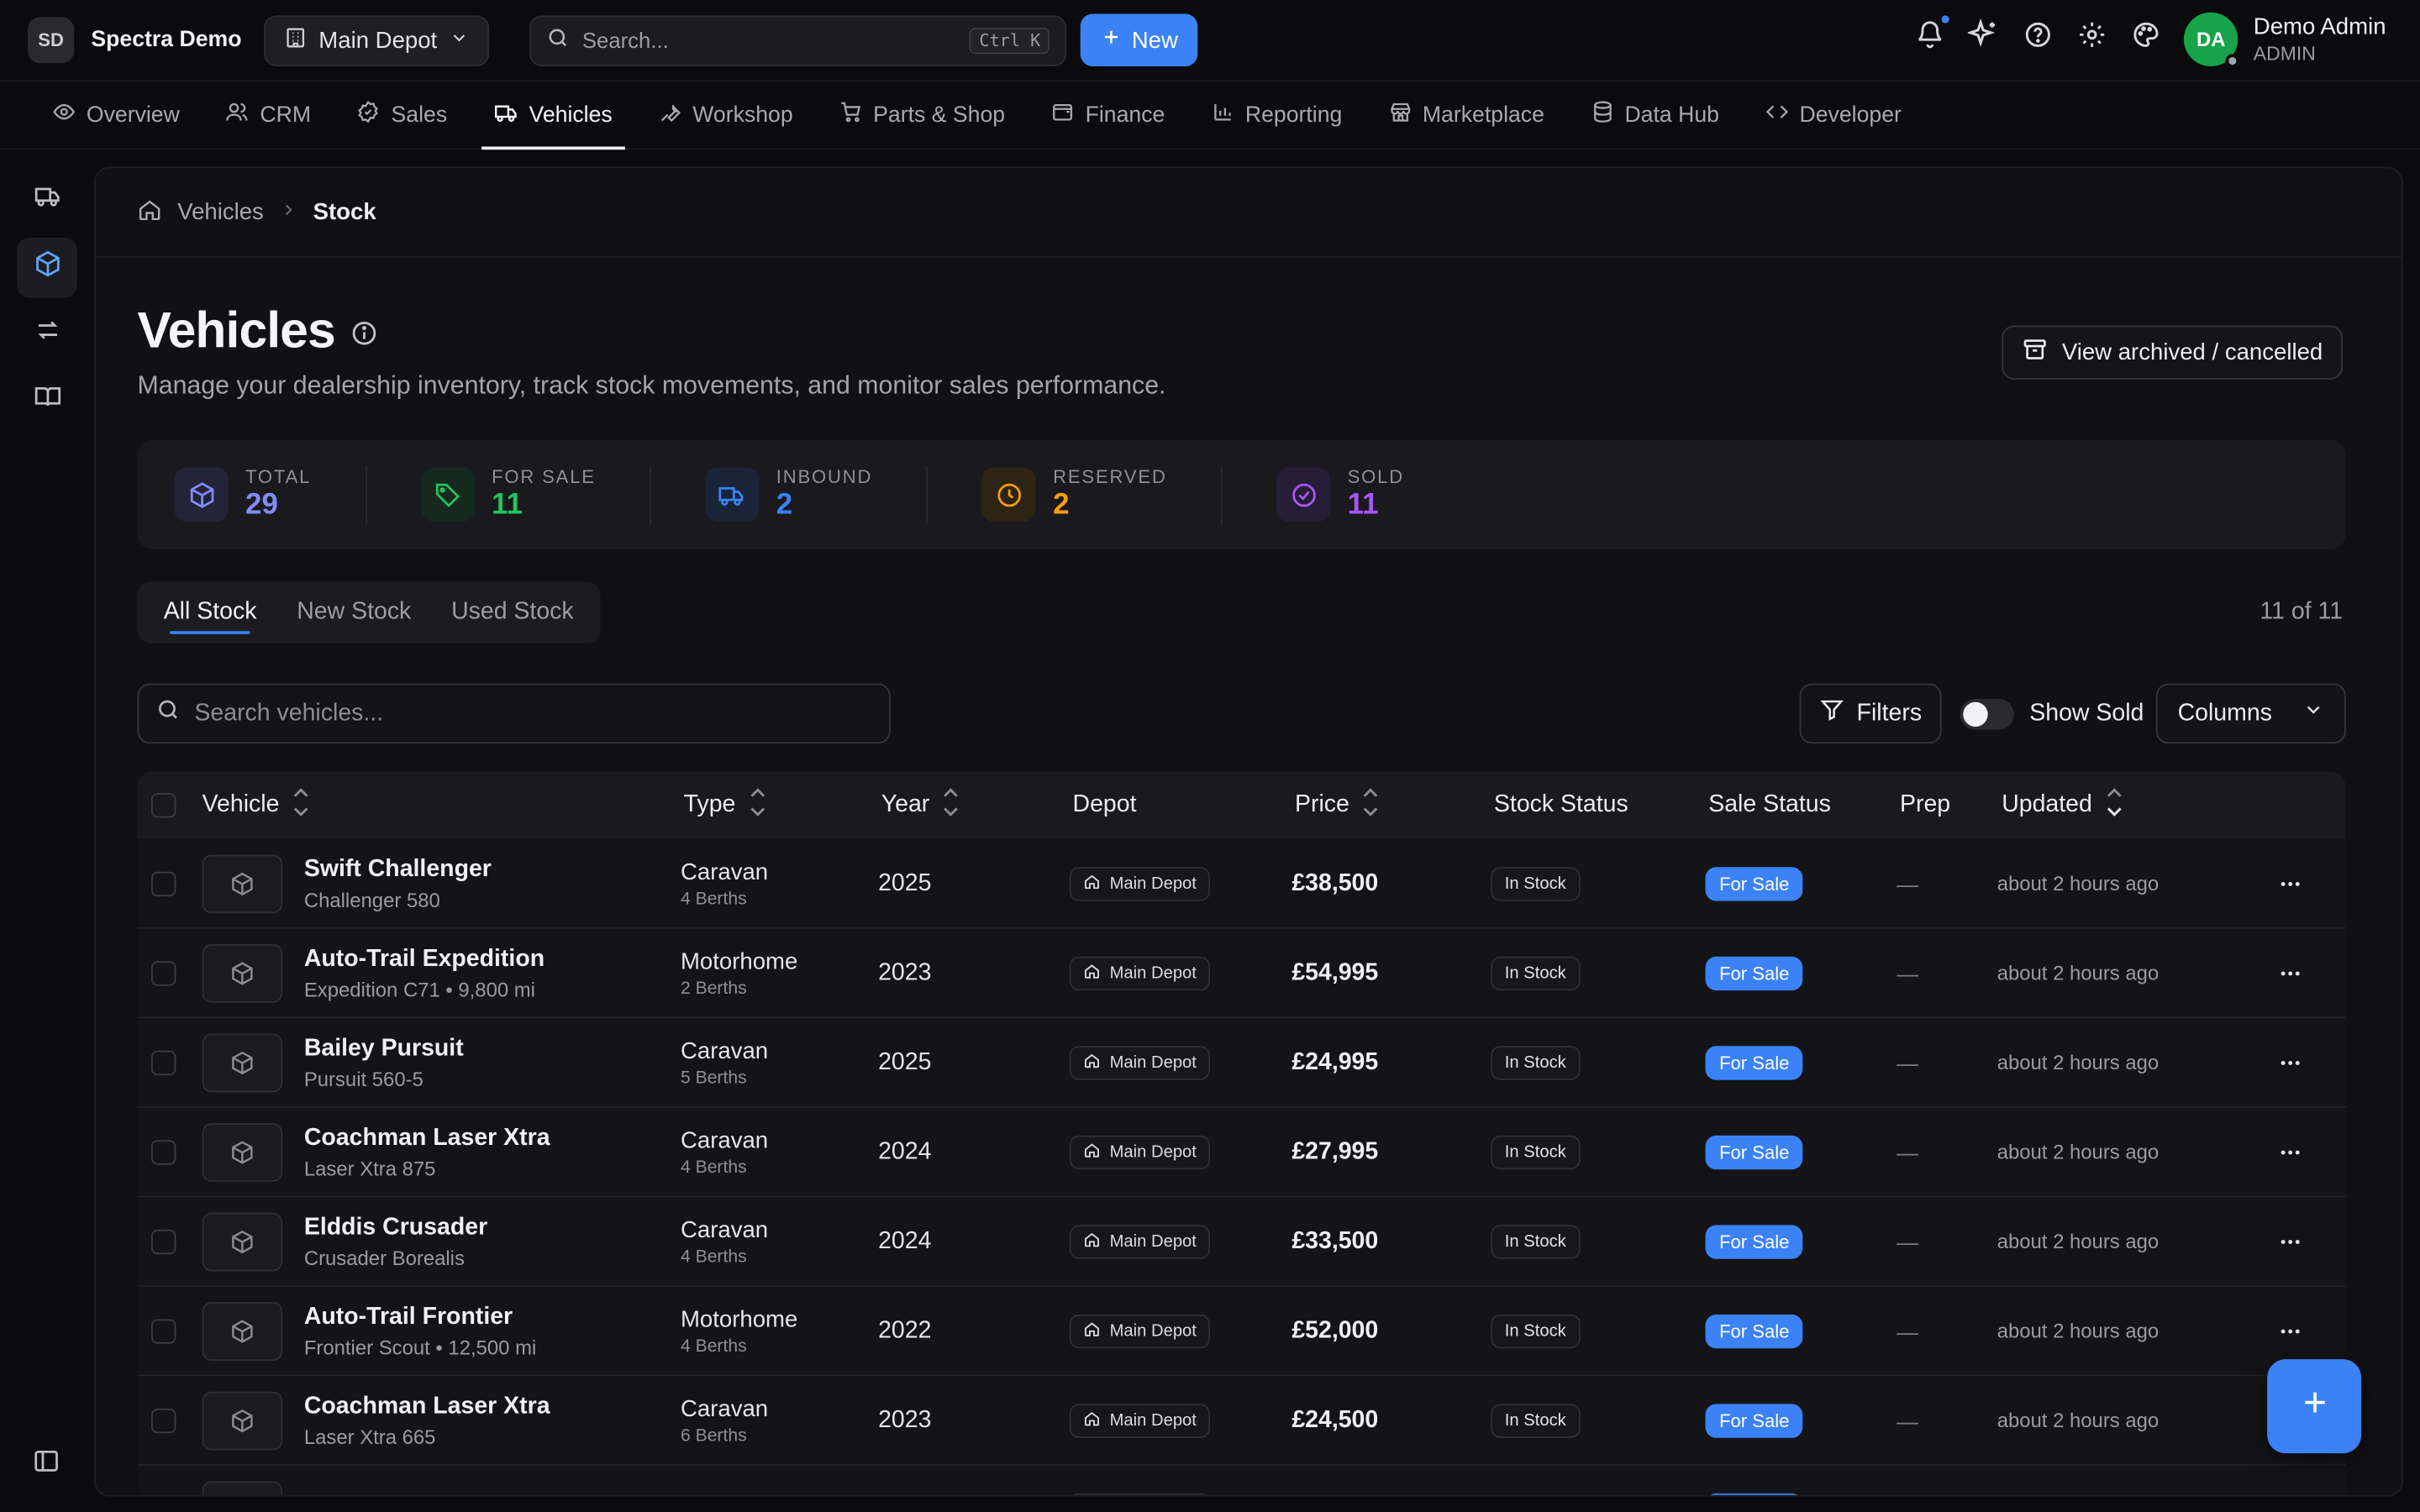 The image size is (2420, 1512). What do you see at coordinates (1655, 115) in the screenshot?
I see `nav-data-hub: Data Hub` at bounding box center [1655, 115].